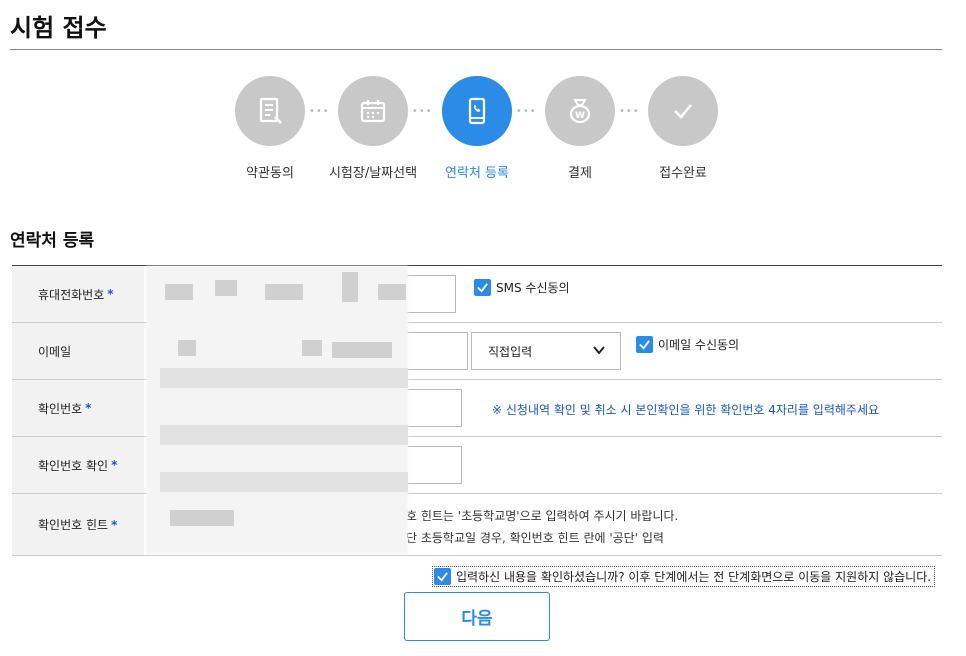  Describe the element at coordinates (477, 173) in the screenshot. I see `step-label-contact: 연락처 등록` at that location.